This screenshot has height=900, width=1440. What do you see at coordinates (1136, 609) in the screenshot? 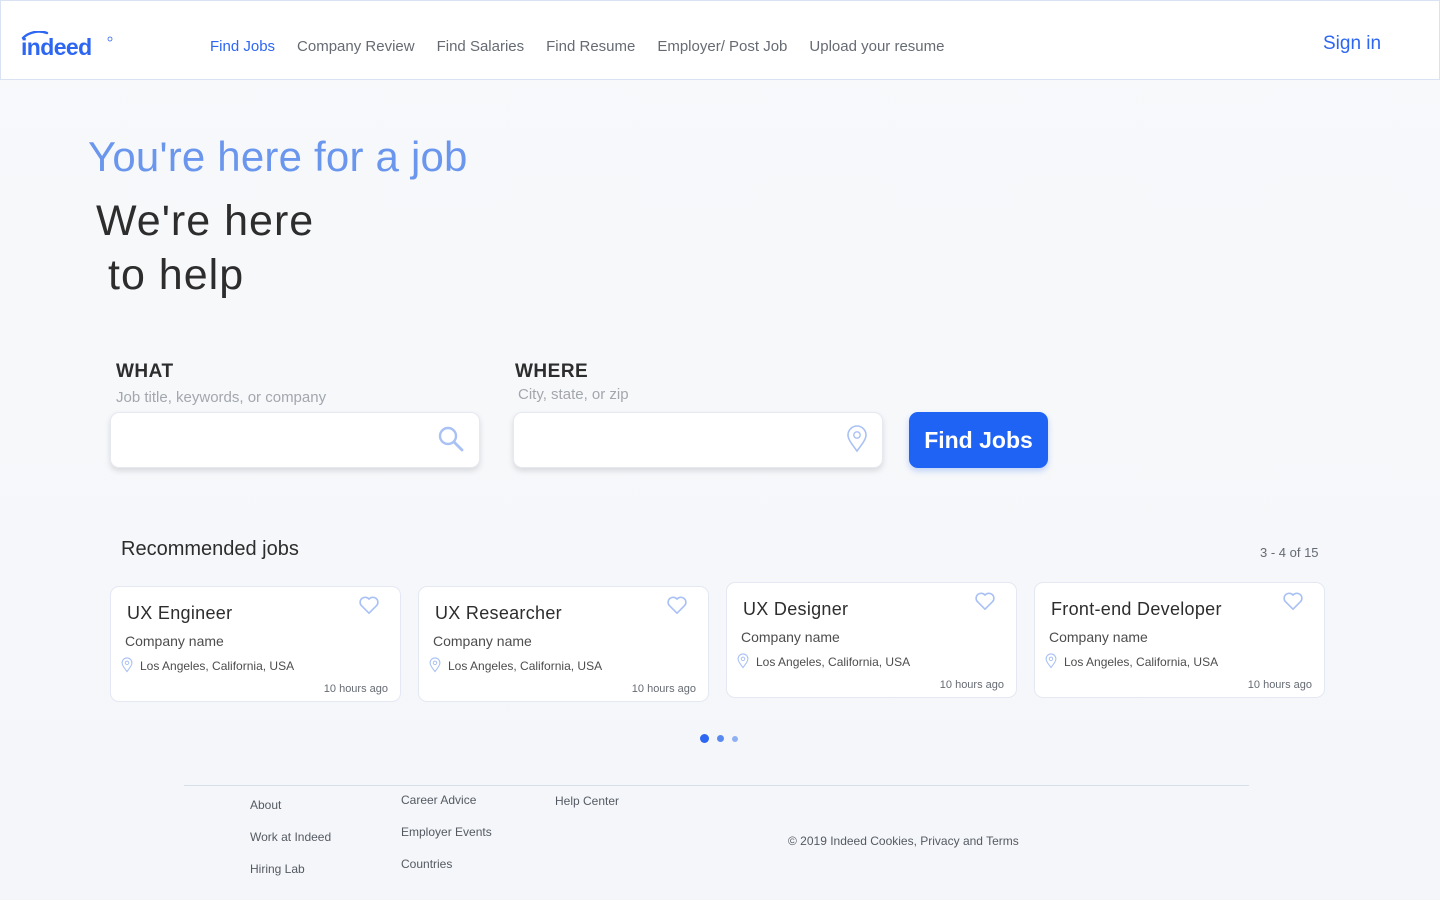
I see `job-title: Front-end Developer` at bounding box center [1136, 609].